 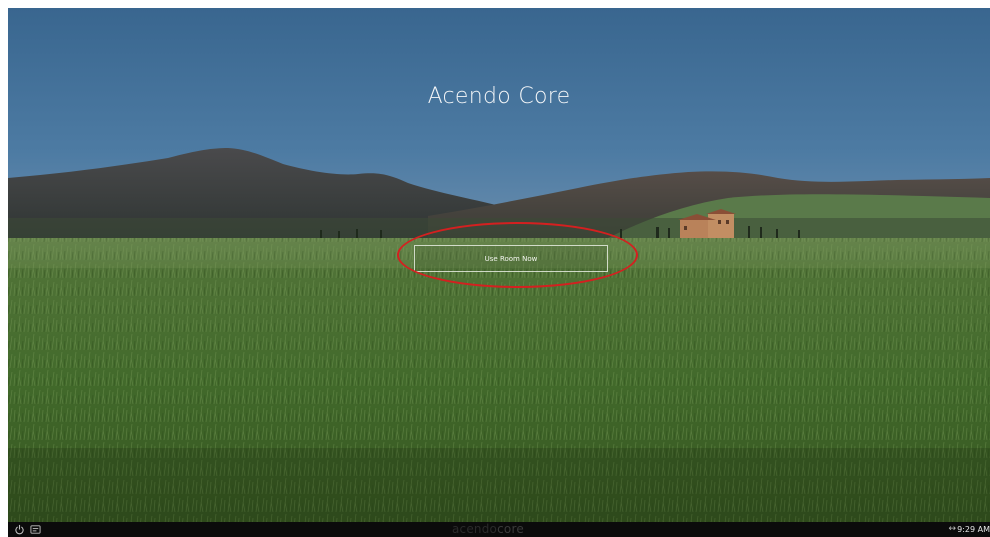 I want to click on brand-logo: acendocore, so click(x=488, y=529).